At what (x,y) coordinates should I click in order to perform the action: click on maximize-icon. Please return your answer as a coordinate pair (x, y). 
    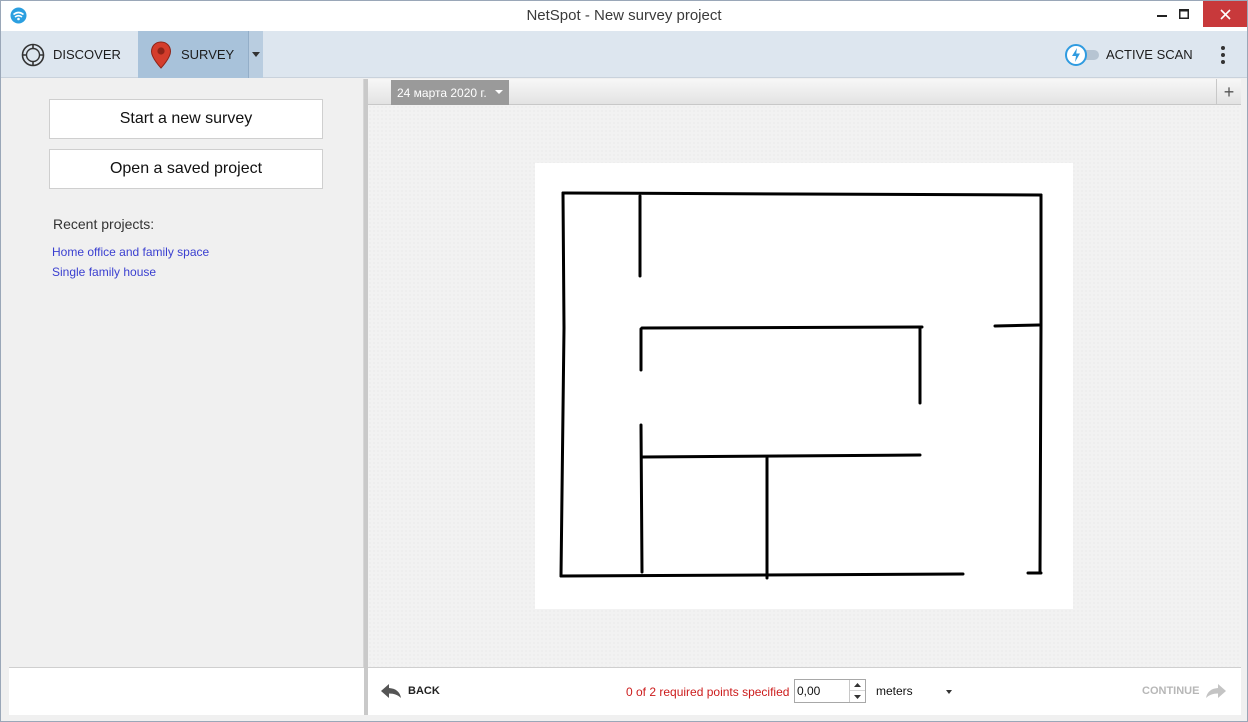
    Looking at the image, I should click on (1184, 14).